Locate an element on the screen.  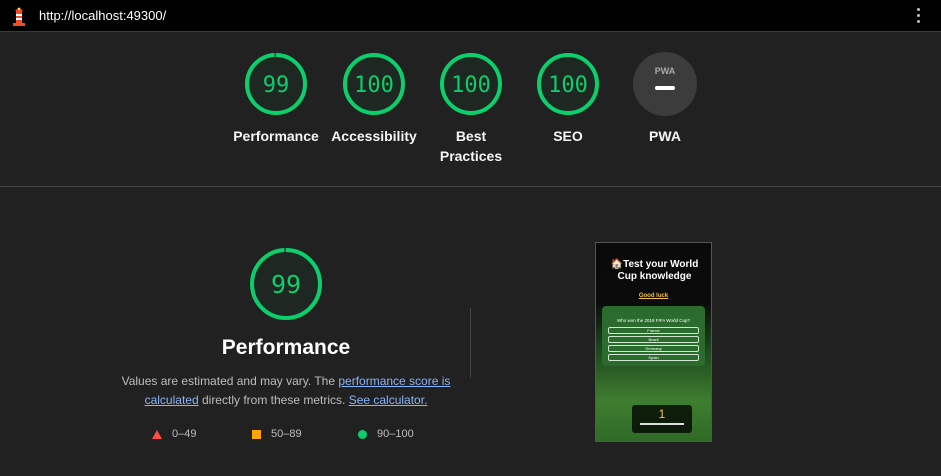
score-legend: 0–49 50–89 90–100 is located at coordinates (295, 436).